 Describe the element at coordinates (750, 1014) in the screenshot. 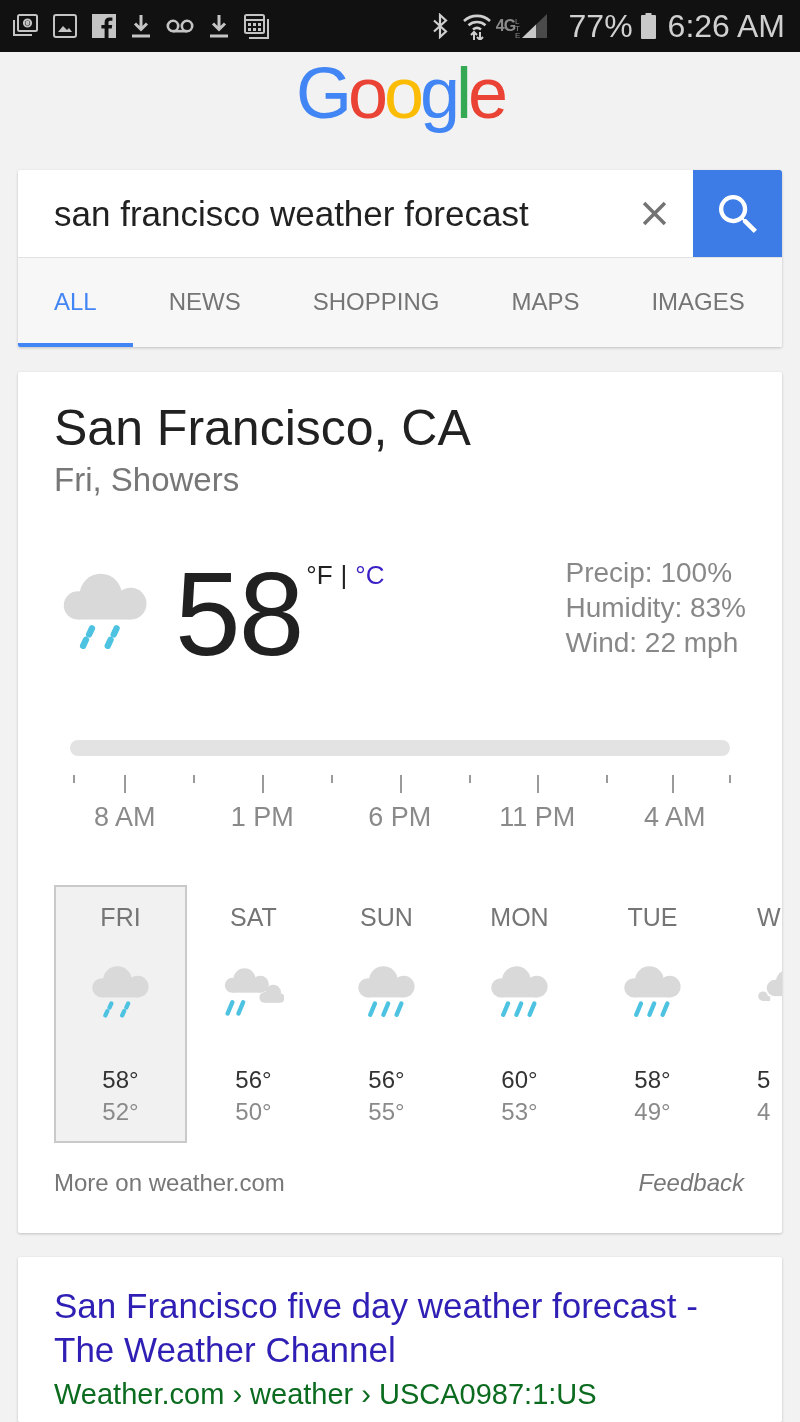

I see `day-forecast: W 5 4` at that location.